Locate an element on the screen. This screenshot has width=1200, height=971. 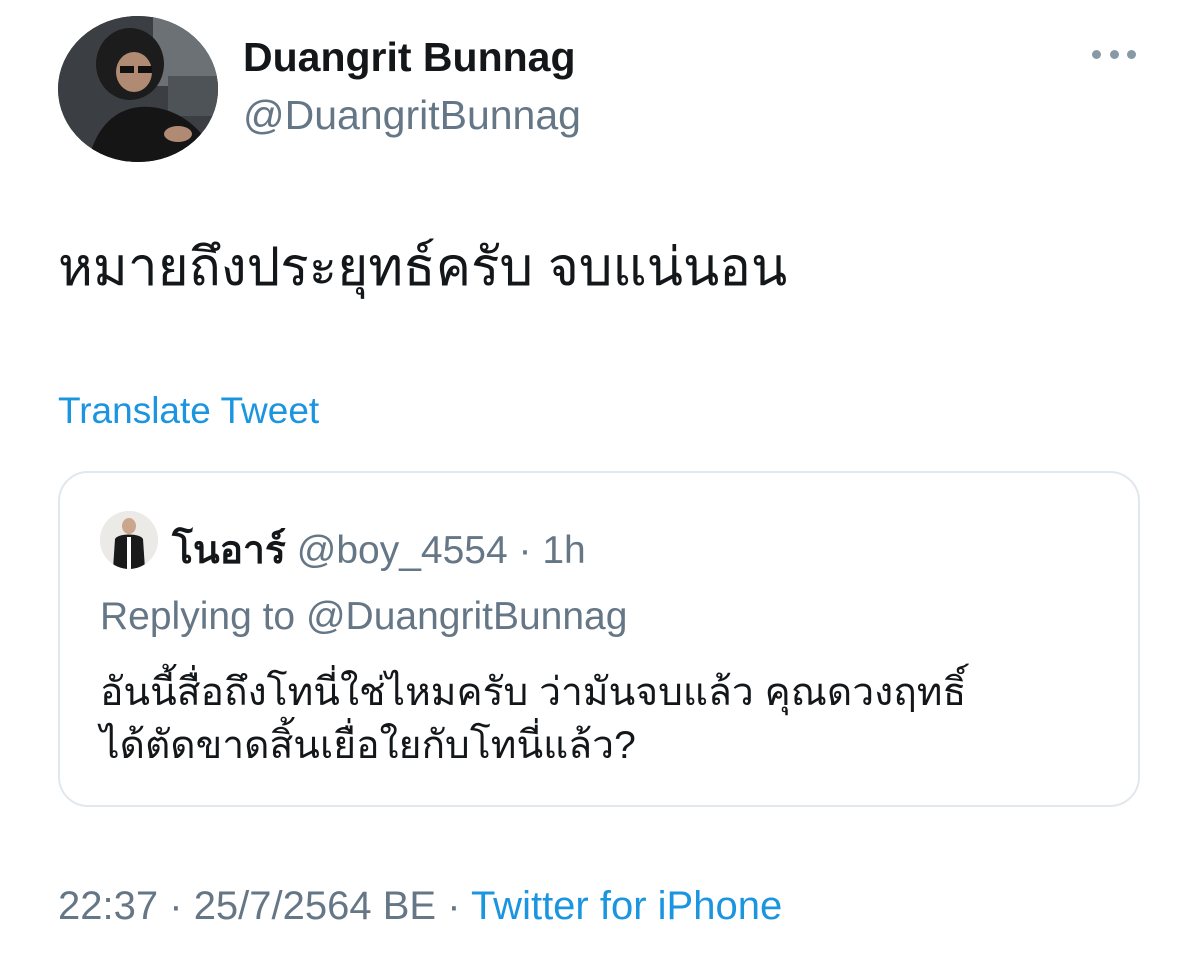
tweet-source-link: Twitter for iPhone is located at coordinates (626, 906).